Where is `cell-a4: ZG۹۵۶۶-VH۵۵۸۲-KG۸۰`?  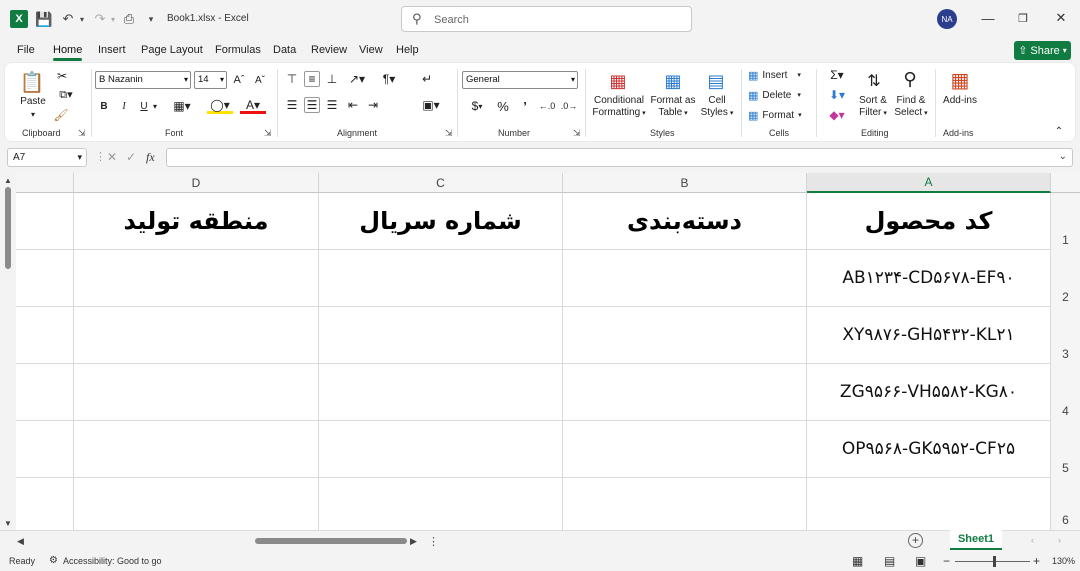 cell-a4: ZG۹۵۶۶-VH۵۵۸۲-KG۸۰ is located at coordinates (929, 392).